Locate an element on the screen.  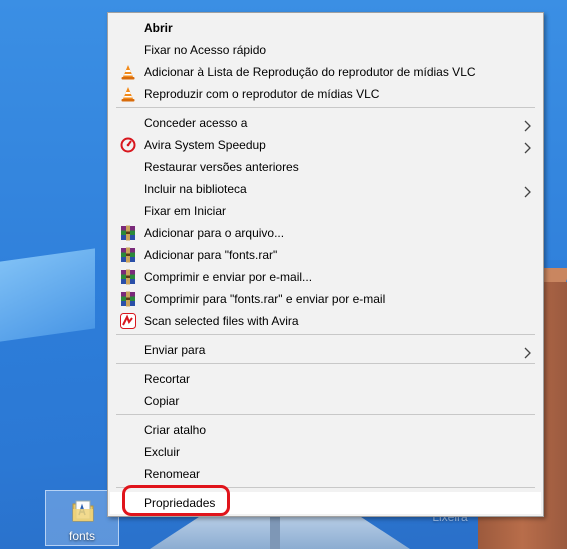
menu-item-criar-atalho: Criar atalho is located at coordinates (325, 430).